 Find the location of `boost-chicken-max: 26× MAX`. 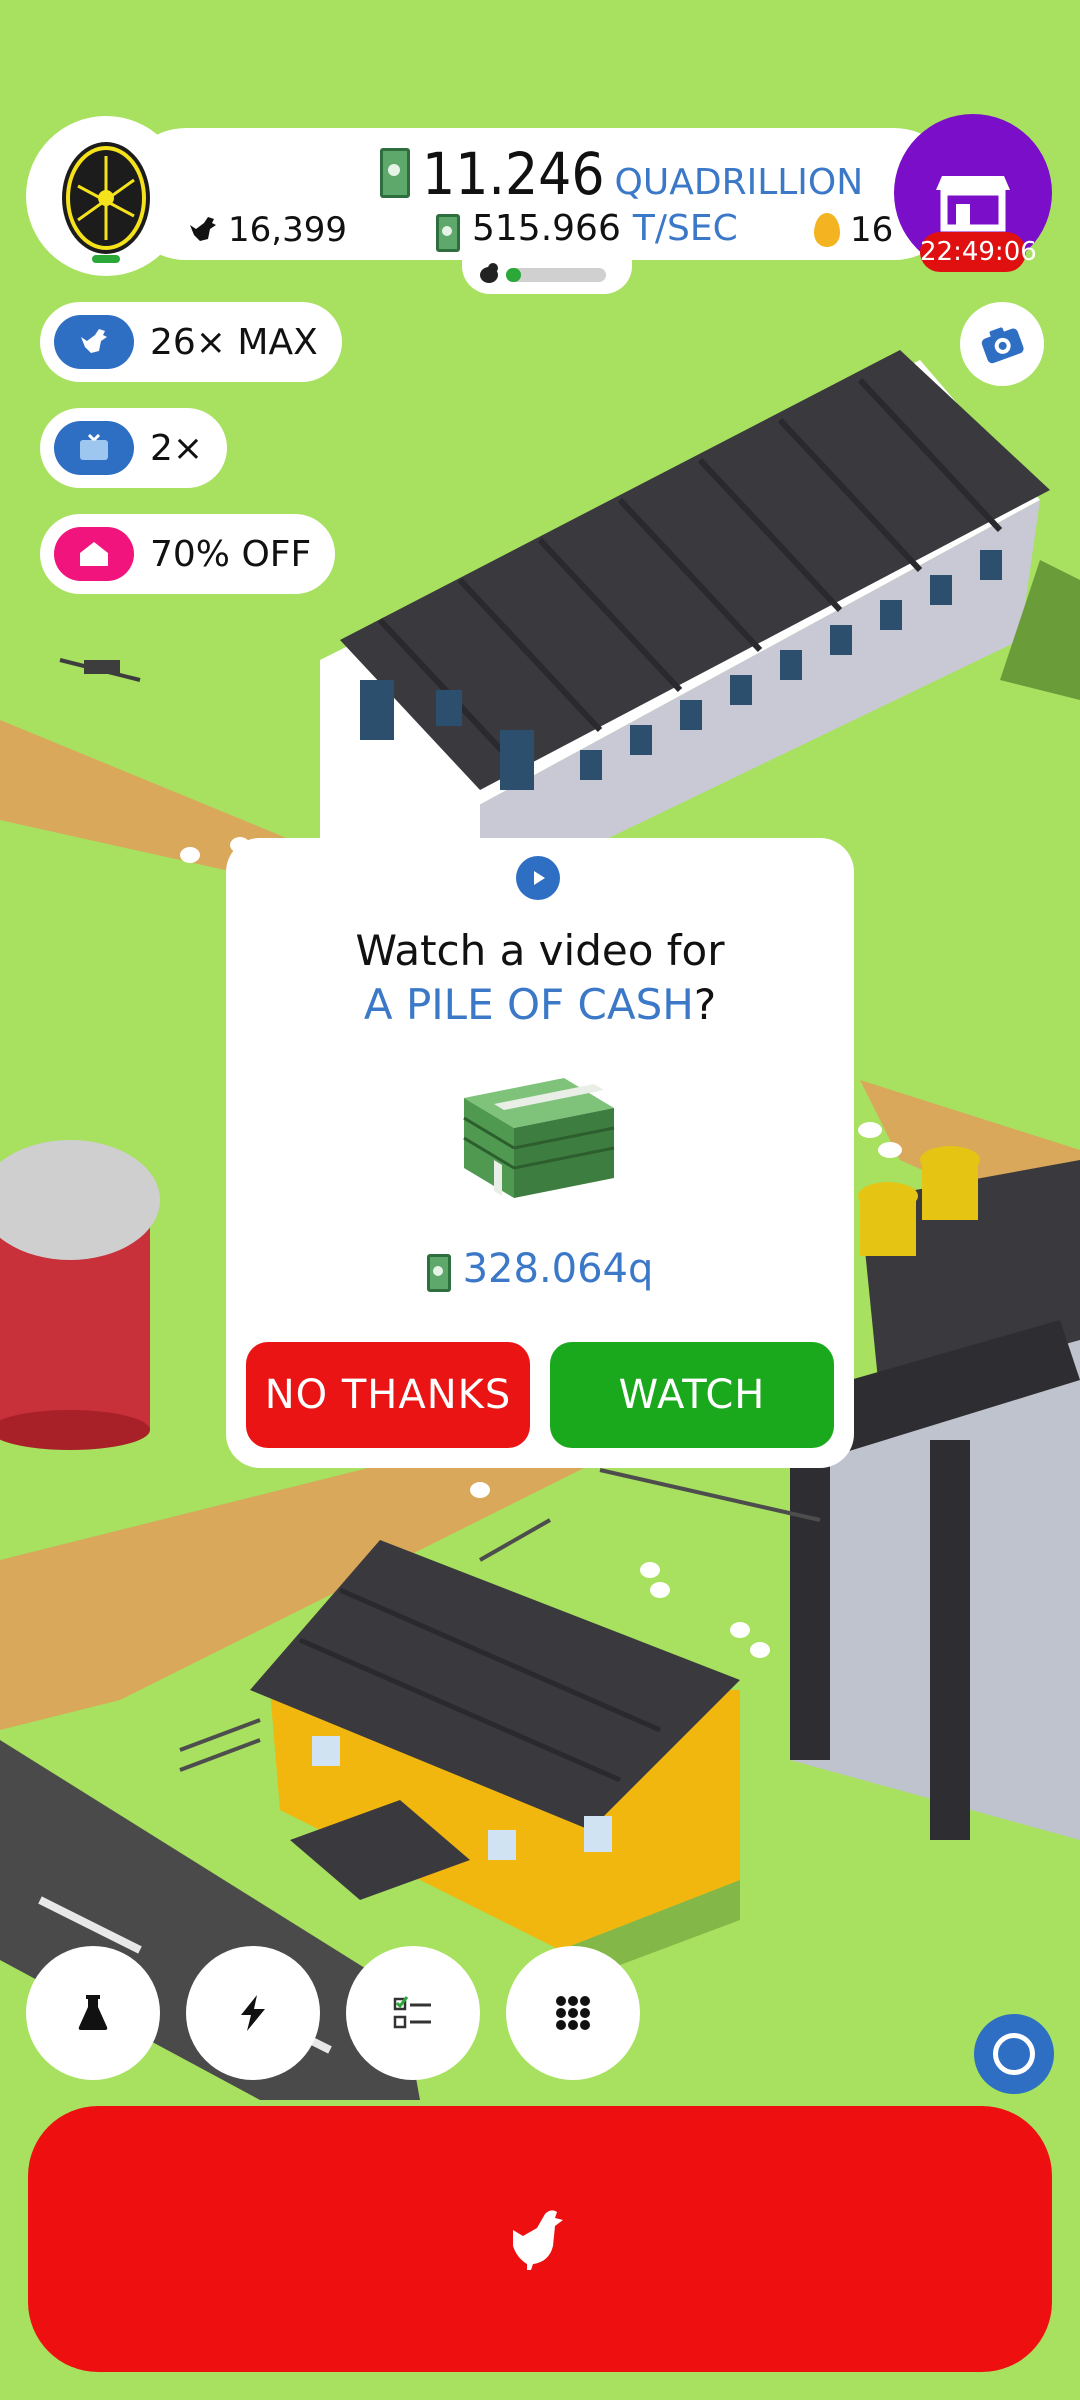

boost-chicken-max: 26× MAX is located at coordinates (191, 342).